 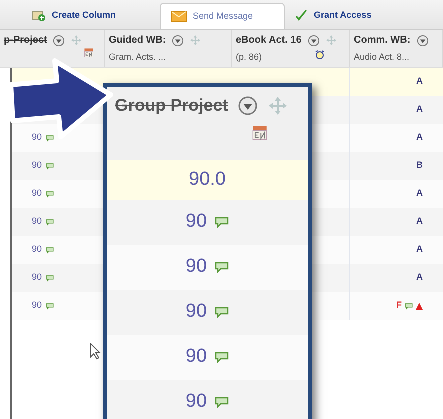 I want to click on toolbar-tab: Grant Access, so click(x=347, y=16).